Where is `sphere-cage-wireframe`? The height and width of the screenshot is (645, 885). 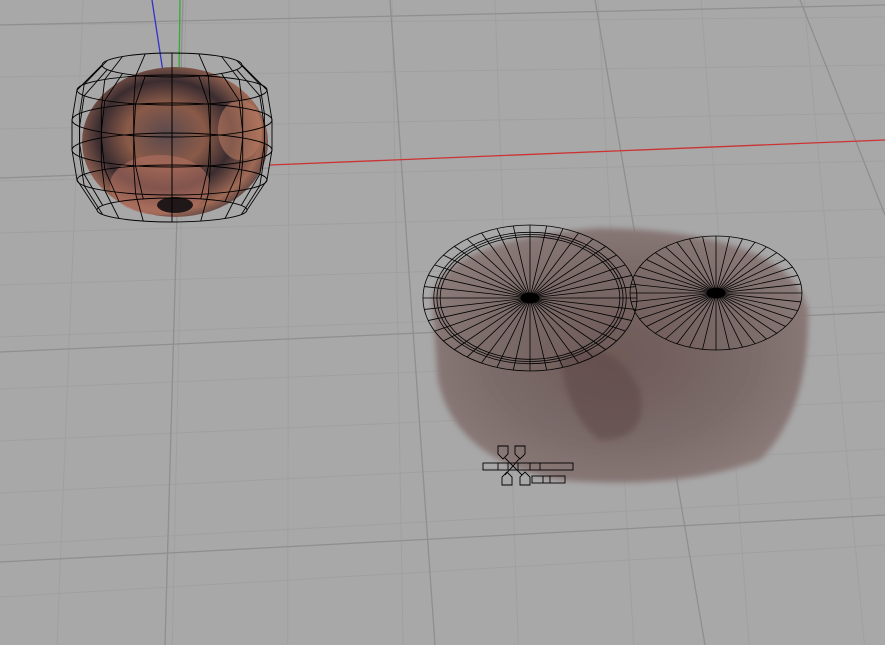 sphere-cage-wireframe is located at coordinates (172, 137).